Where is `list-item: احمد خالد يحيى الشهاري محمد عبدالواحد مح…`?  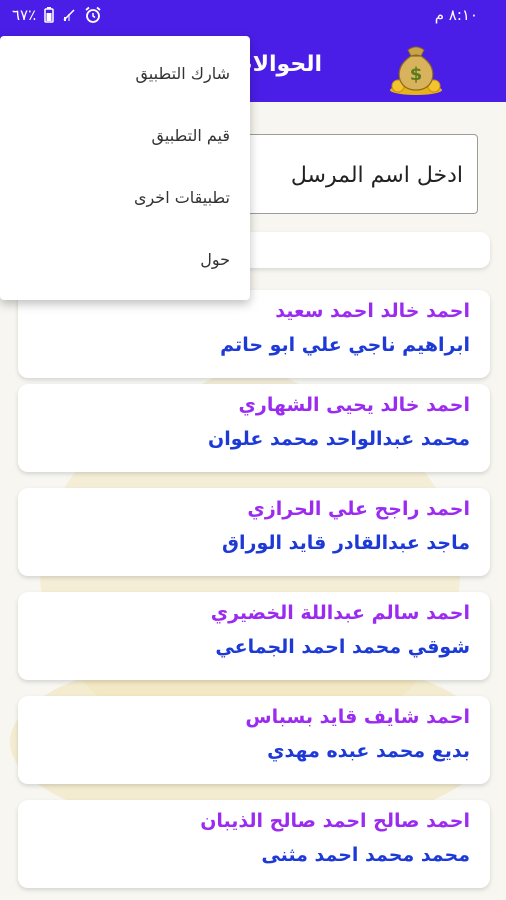
list-item: احمد خالد يحيى الشهاري محمد عبدالواحد مح… is located at coordinates (254, 428).